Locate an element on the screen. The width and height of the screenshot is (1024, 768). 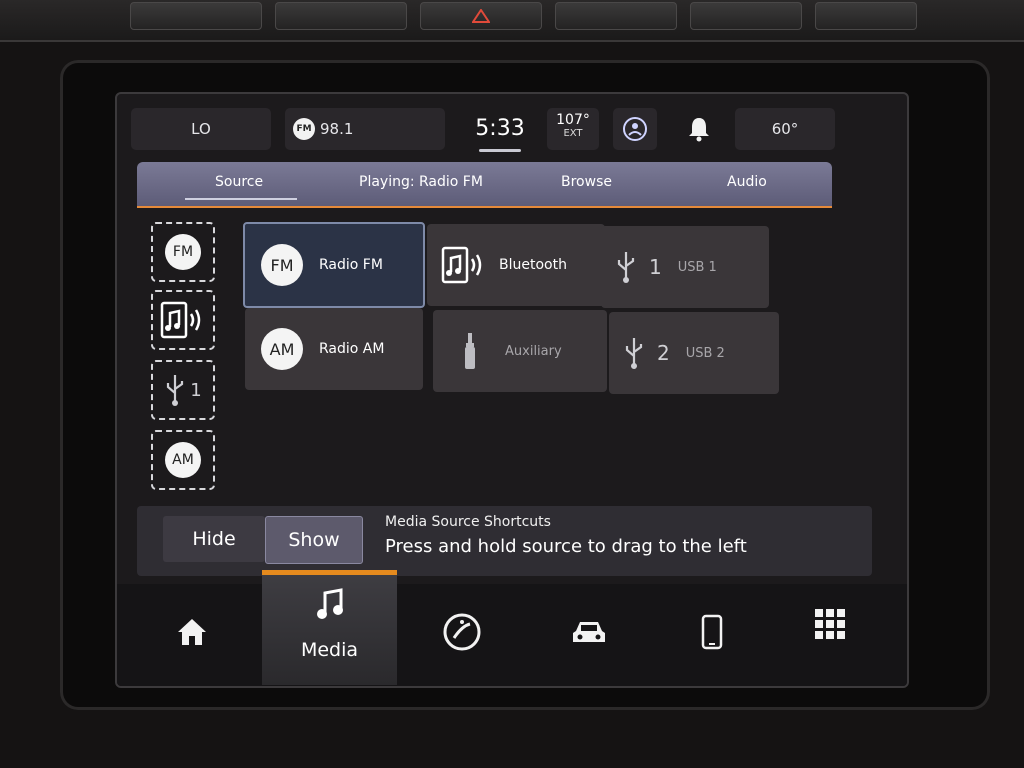
apps-grid-icon is located at coordinates (830, 624).